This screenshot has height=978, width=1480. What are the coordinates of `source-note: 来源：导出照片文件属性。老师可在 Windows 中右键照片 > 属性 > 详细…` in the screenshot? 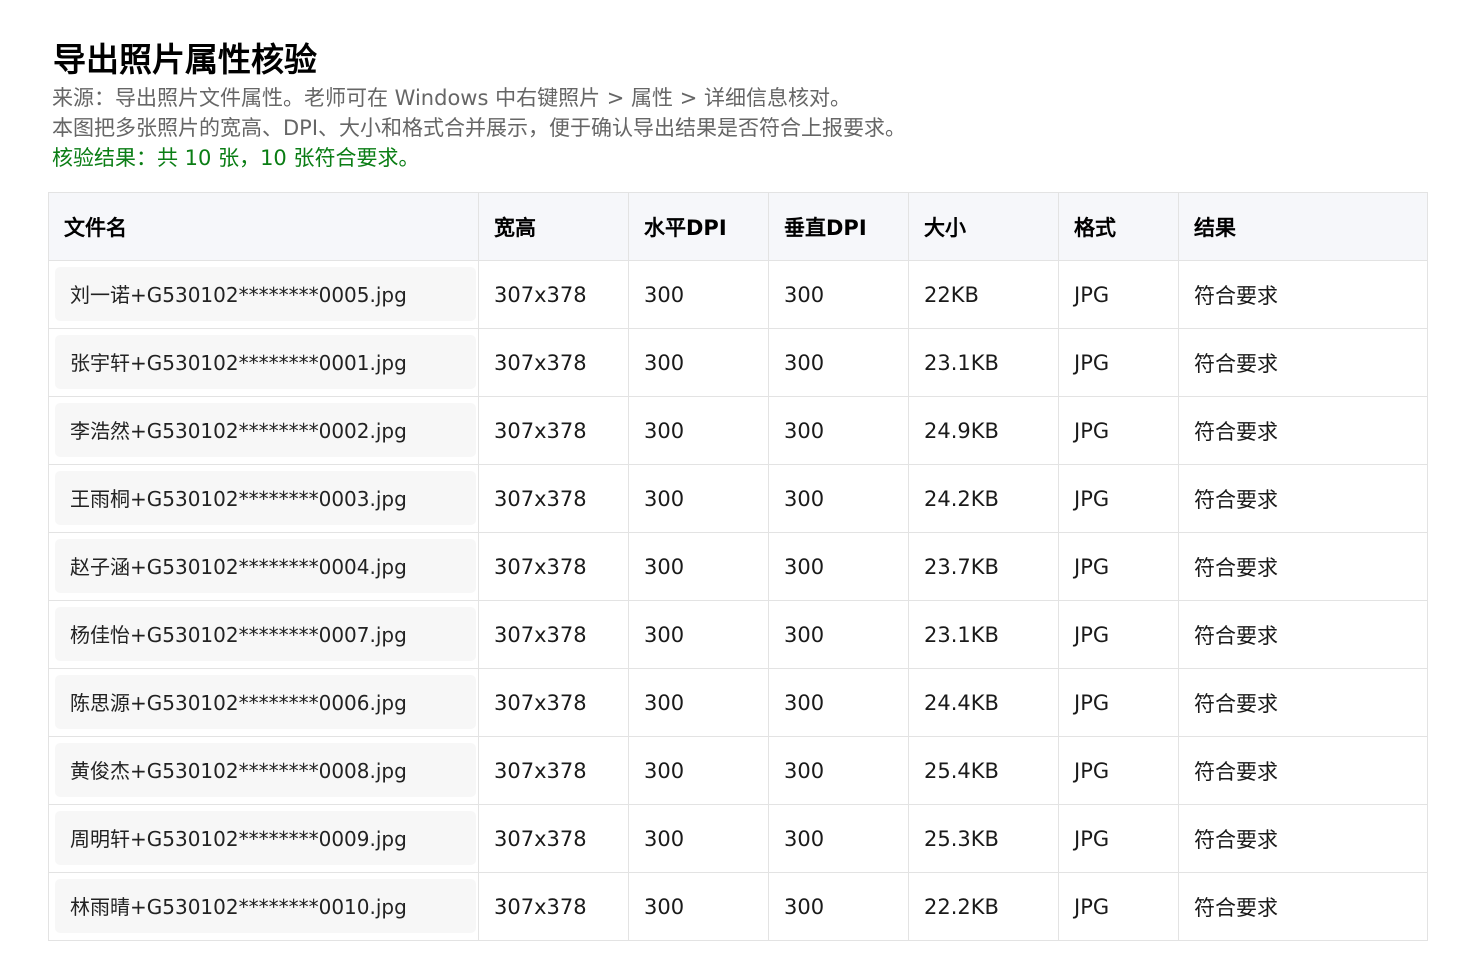 It's located at (451, 98).